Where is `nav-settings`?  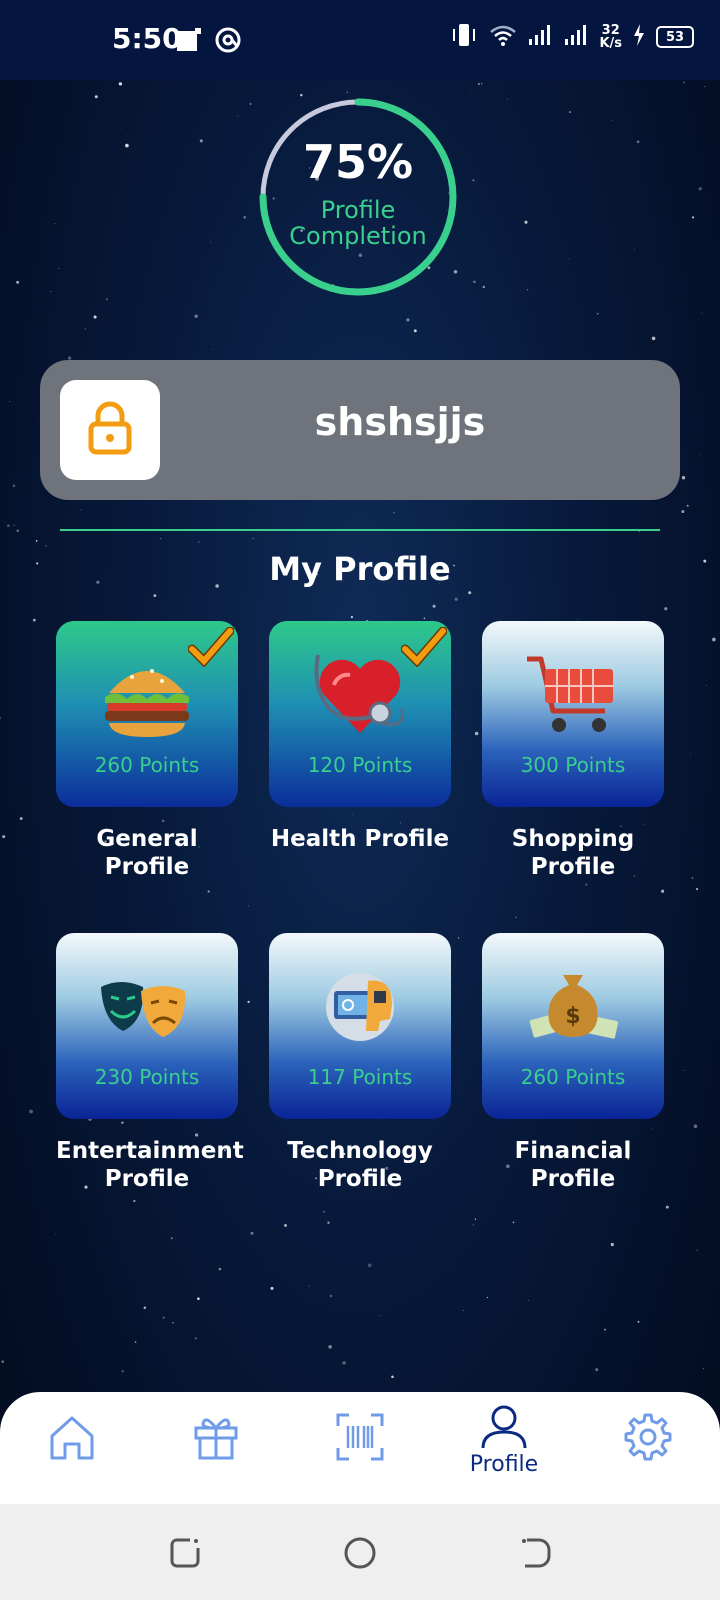
nav-settings is located at coordinates (648, 1439).